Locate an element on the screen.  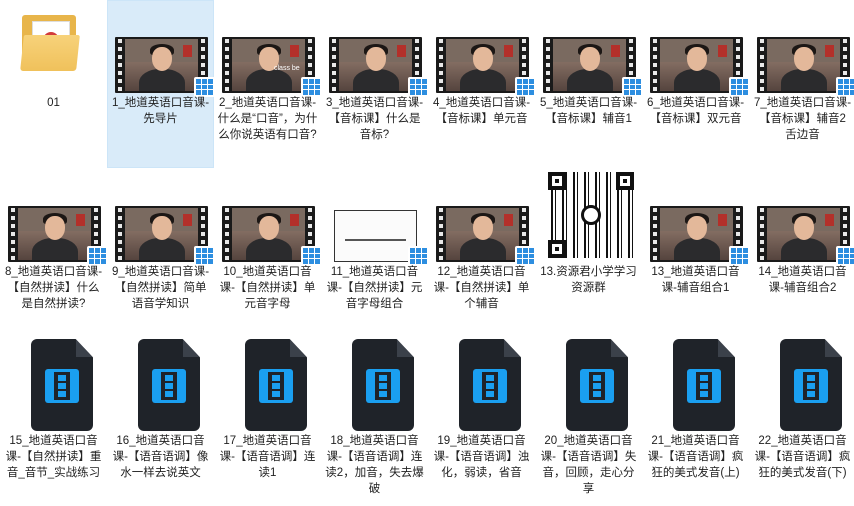
file-name-label: 20_地道英语口音课-【语音语调】失音，回顾，走心分享 is located at coordinates (588, 465).